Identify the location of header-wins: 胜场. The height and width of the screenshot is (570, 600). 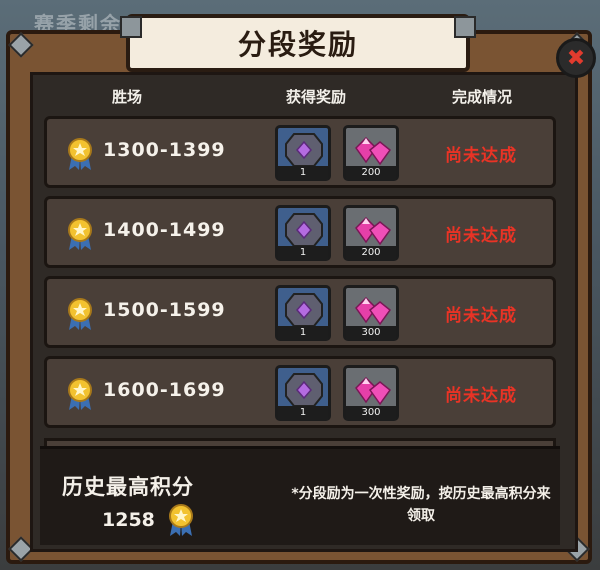
(127, 97).